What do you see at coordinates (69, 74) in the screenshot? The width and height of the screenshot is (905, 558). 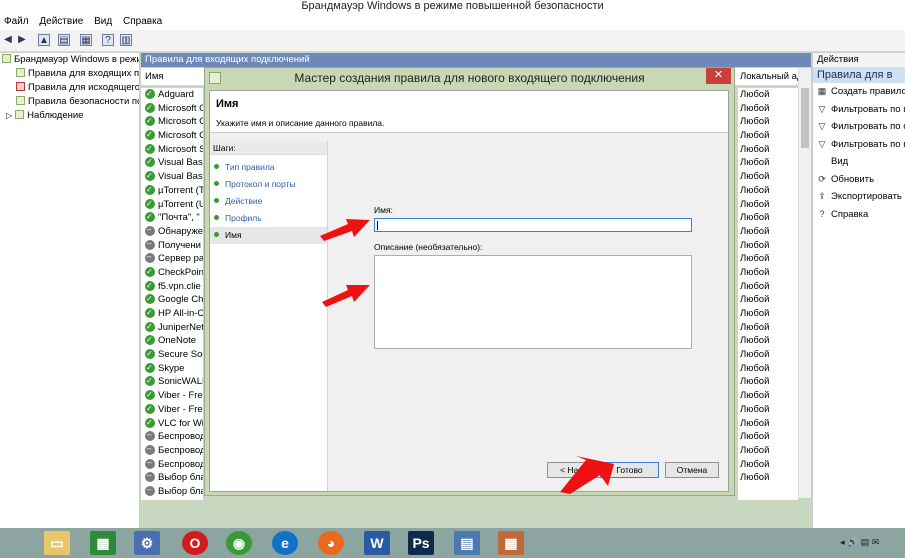 I see `tree-item-inbound: Правила для входящих подк` at bounding box center [69, 74].